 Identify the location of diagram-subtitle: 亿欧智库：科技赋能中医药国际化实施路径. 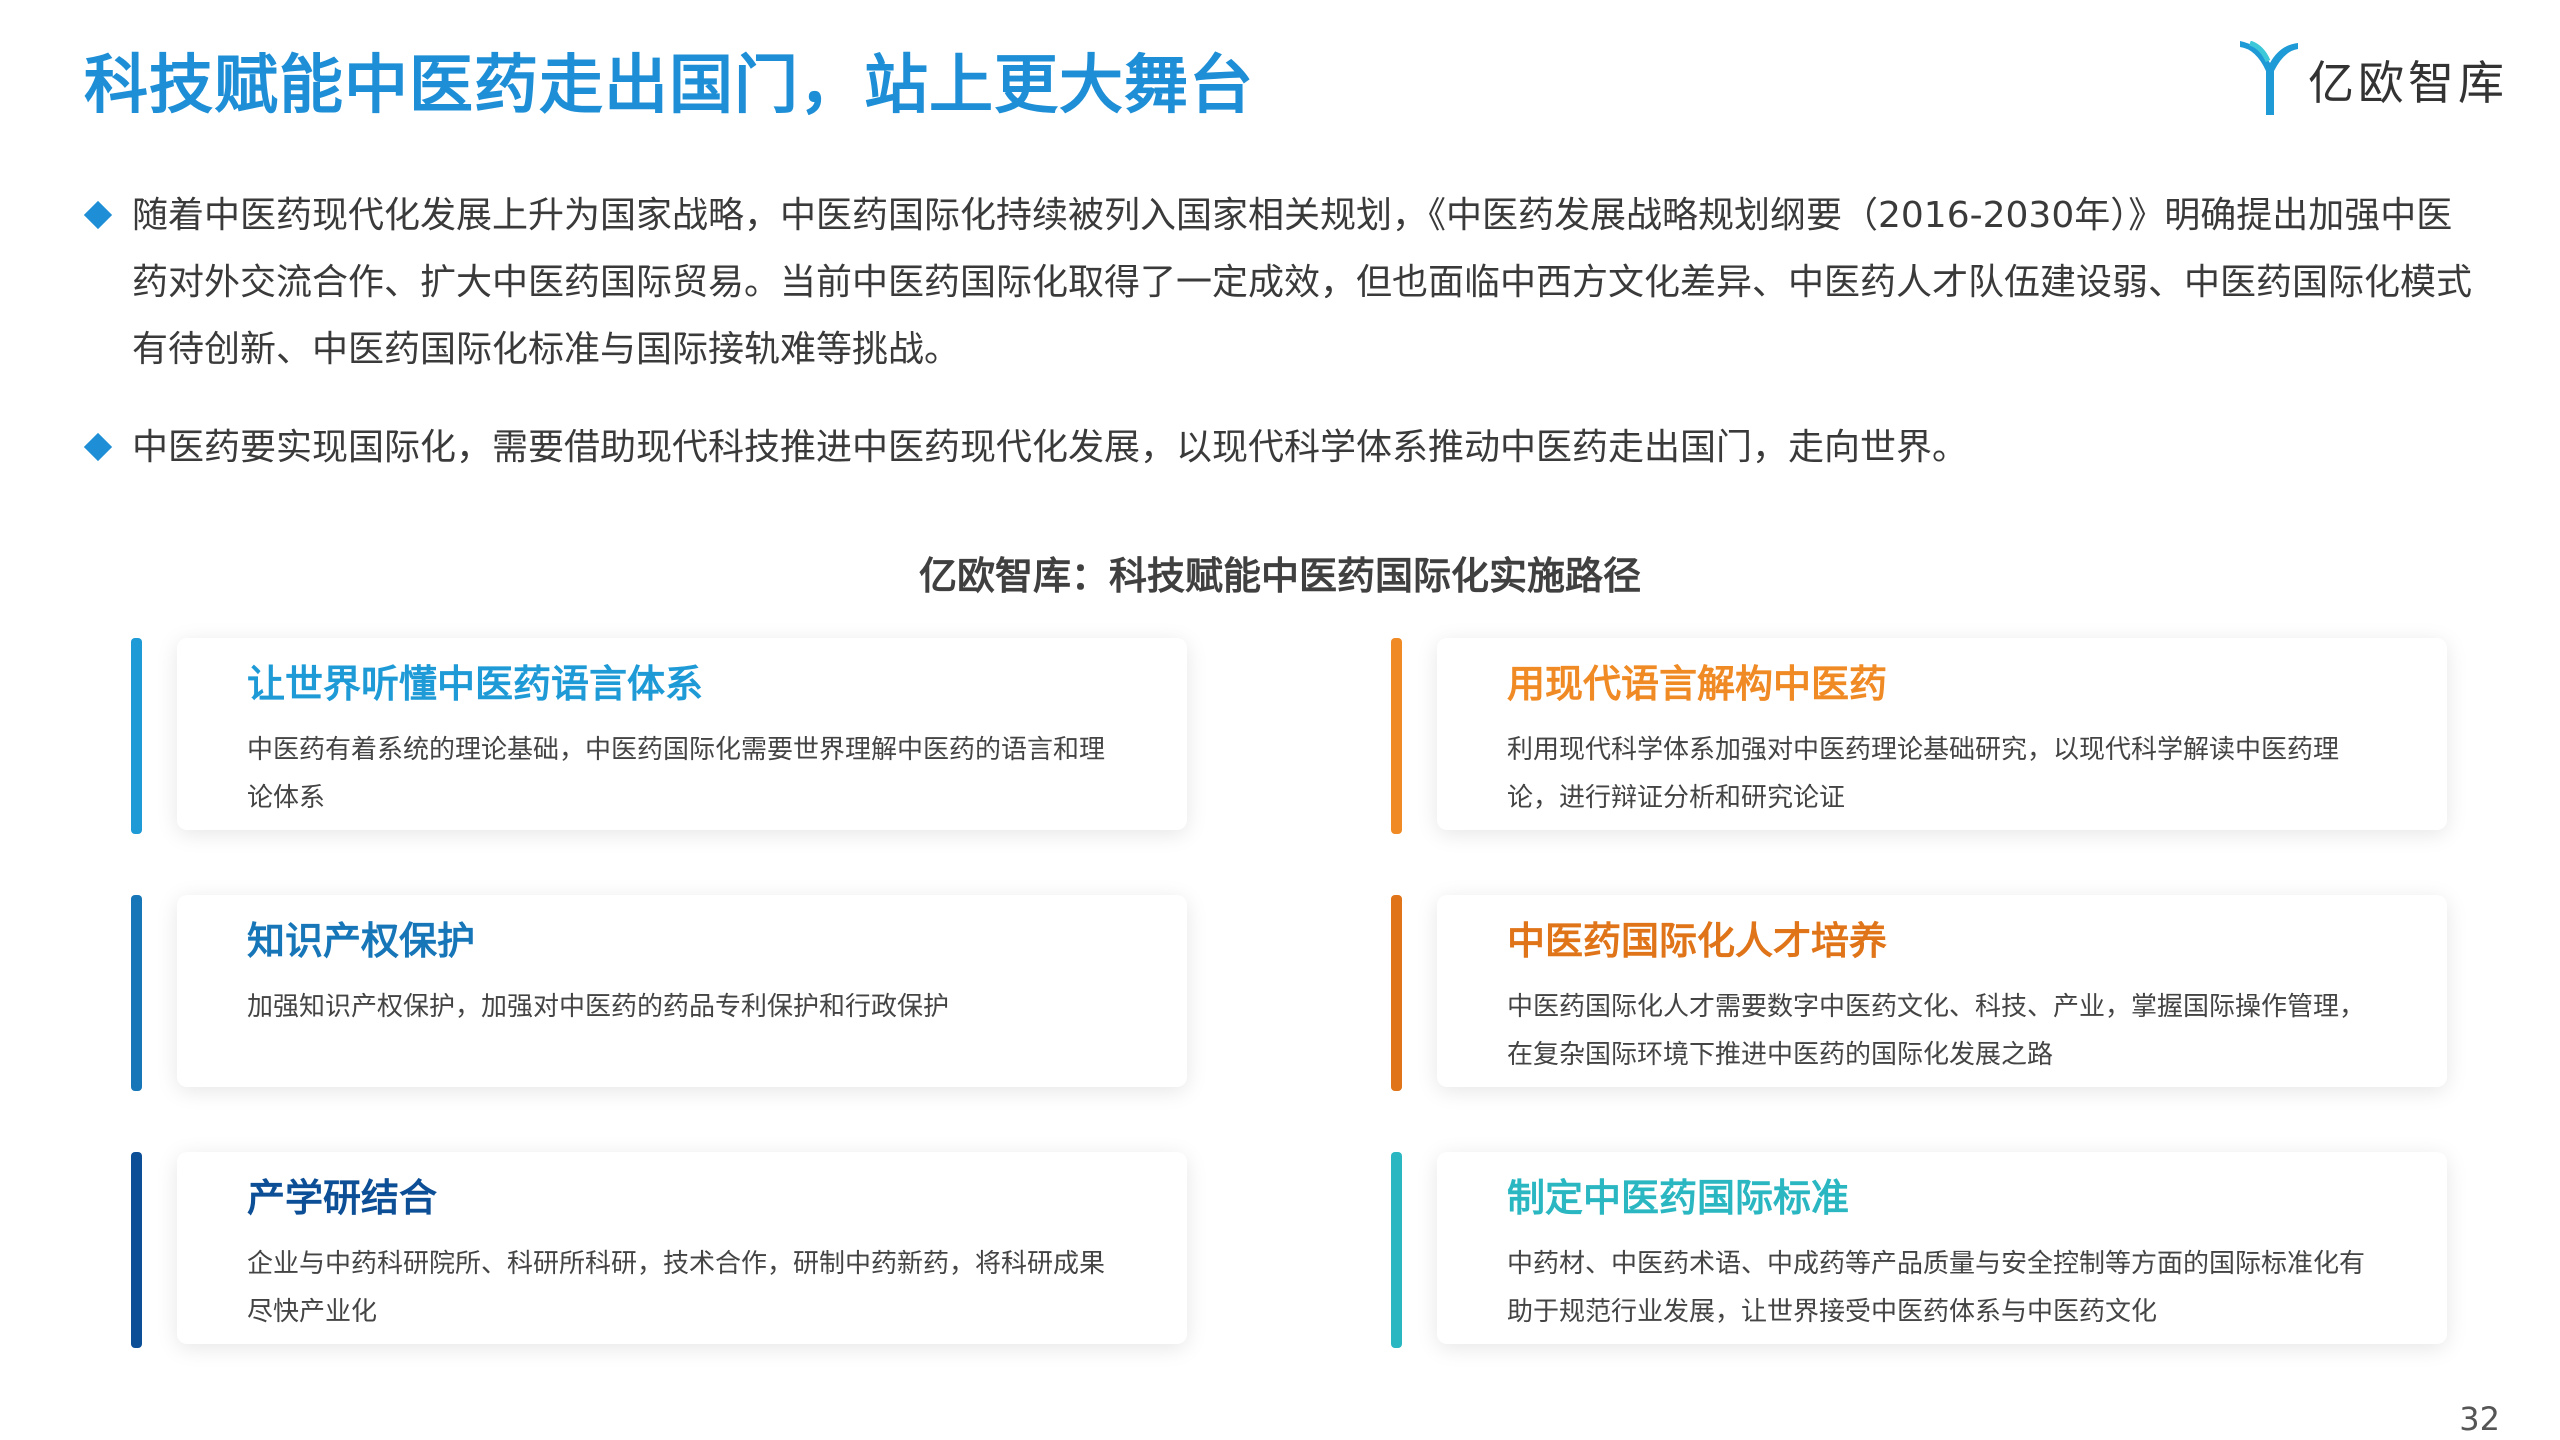
(1279, 576).